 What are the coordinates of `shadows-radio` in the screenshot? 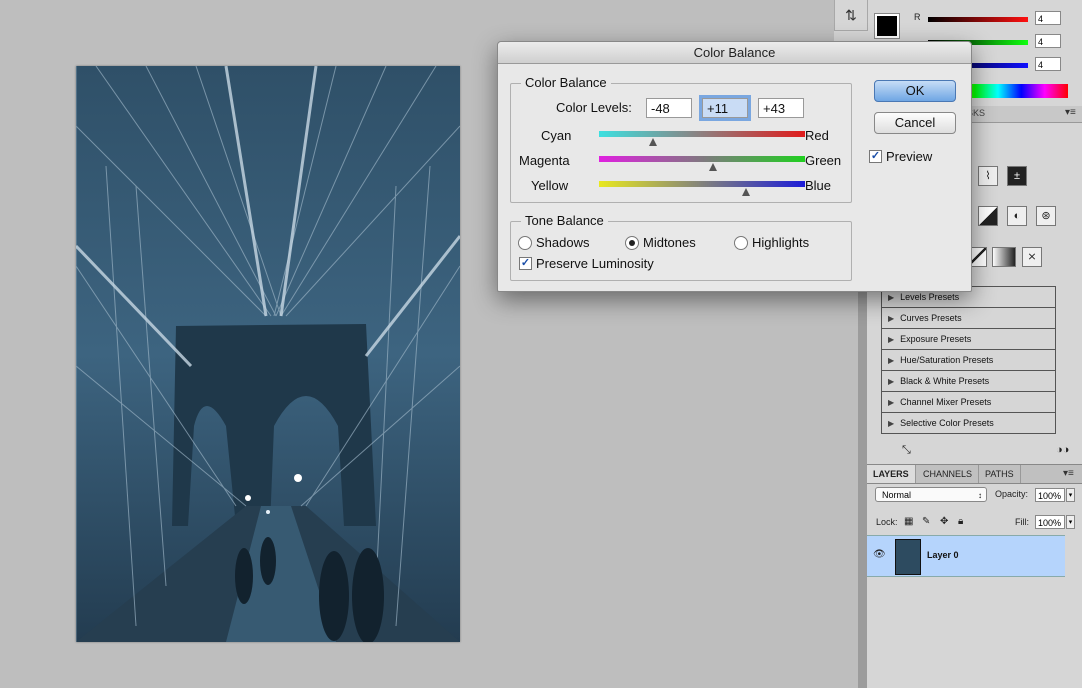 It's located at (525, 243).